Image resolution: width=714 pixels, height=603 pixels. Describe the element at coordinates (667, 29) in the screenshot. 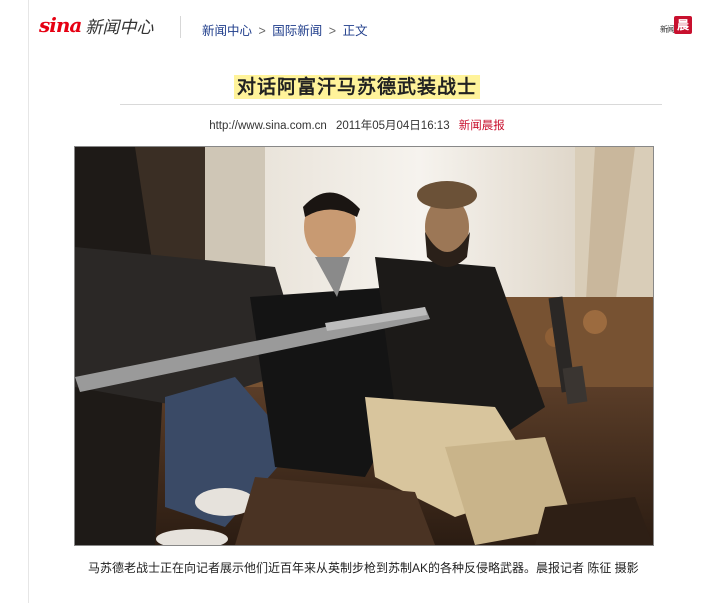

I see `badge-text: 新闻` at that location.